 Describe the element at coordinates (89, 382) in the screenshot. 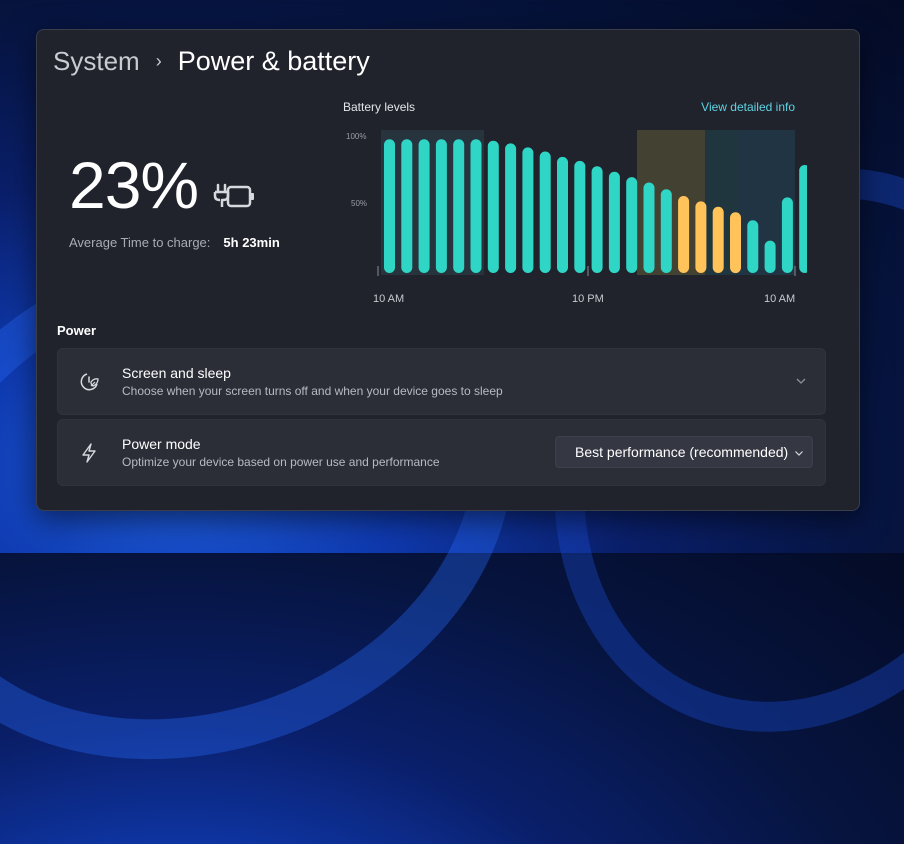

I see `screen-sleep-icon` at that location.